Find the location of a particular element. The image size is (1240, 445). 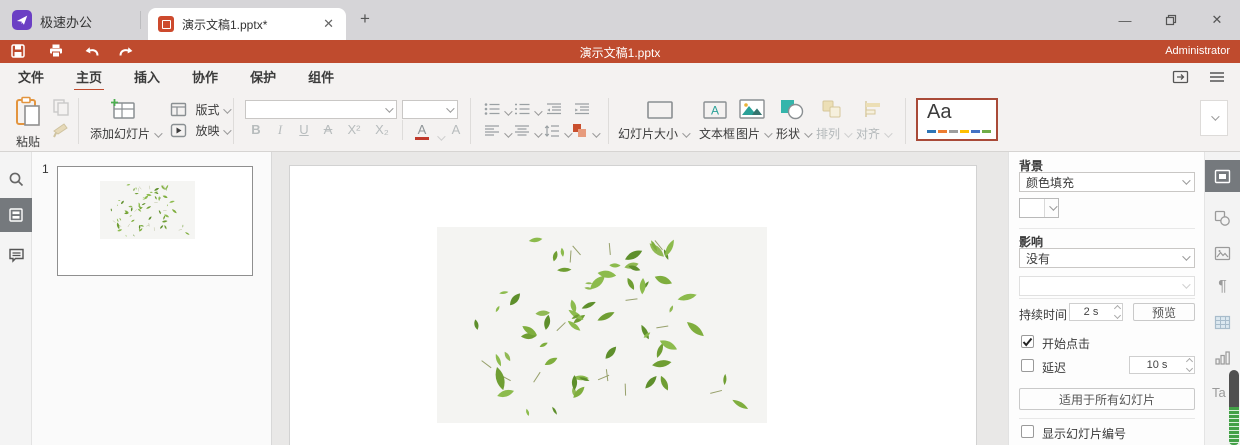

minimize-button: — is located at coordinates (1125, 20).